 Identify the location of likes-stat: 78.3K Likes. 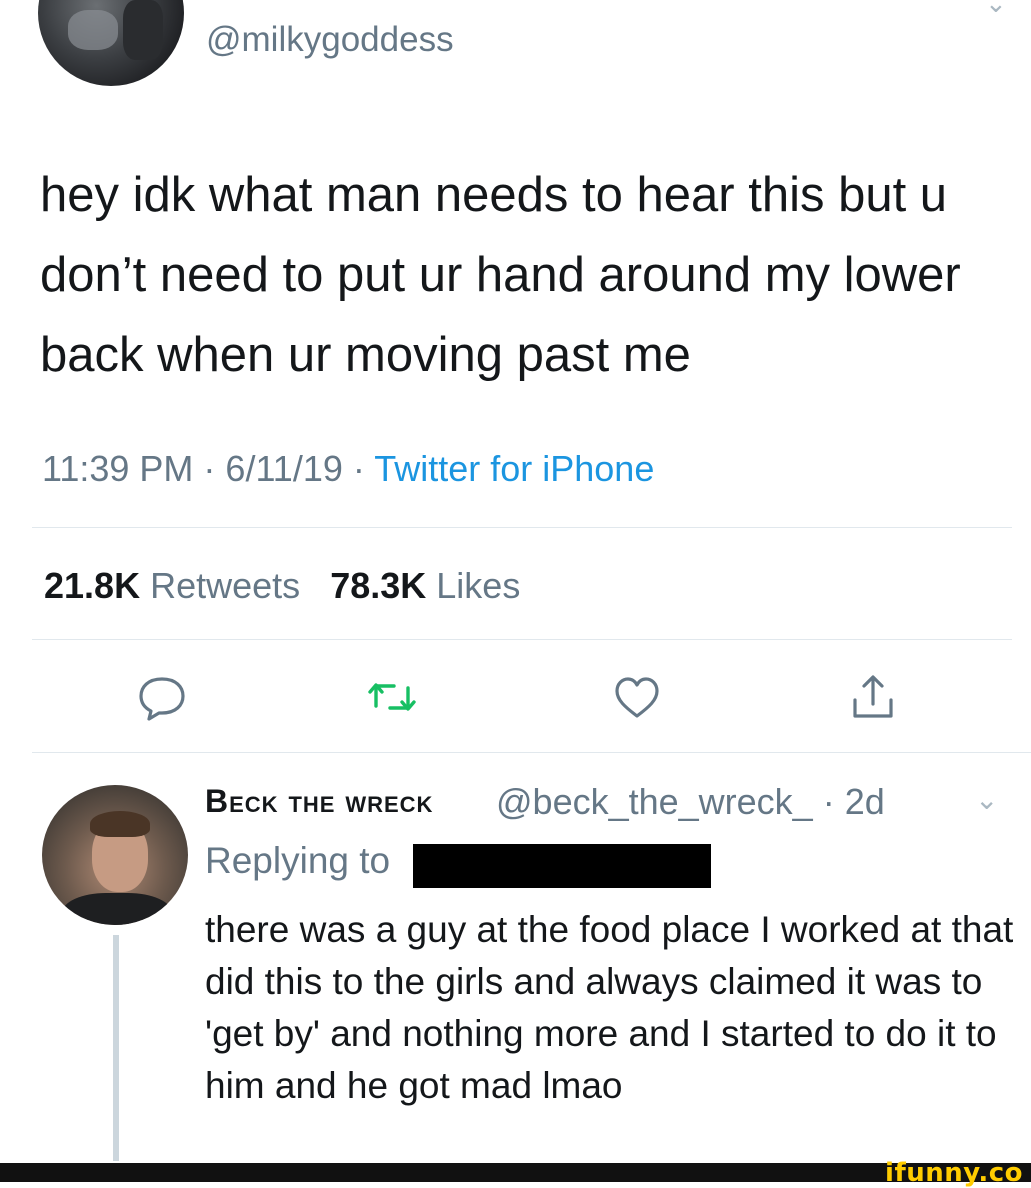
(425, 585).